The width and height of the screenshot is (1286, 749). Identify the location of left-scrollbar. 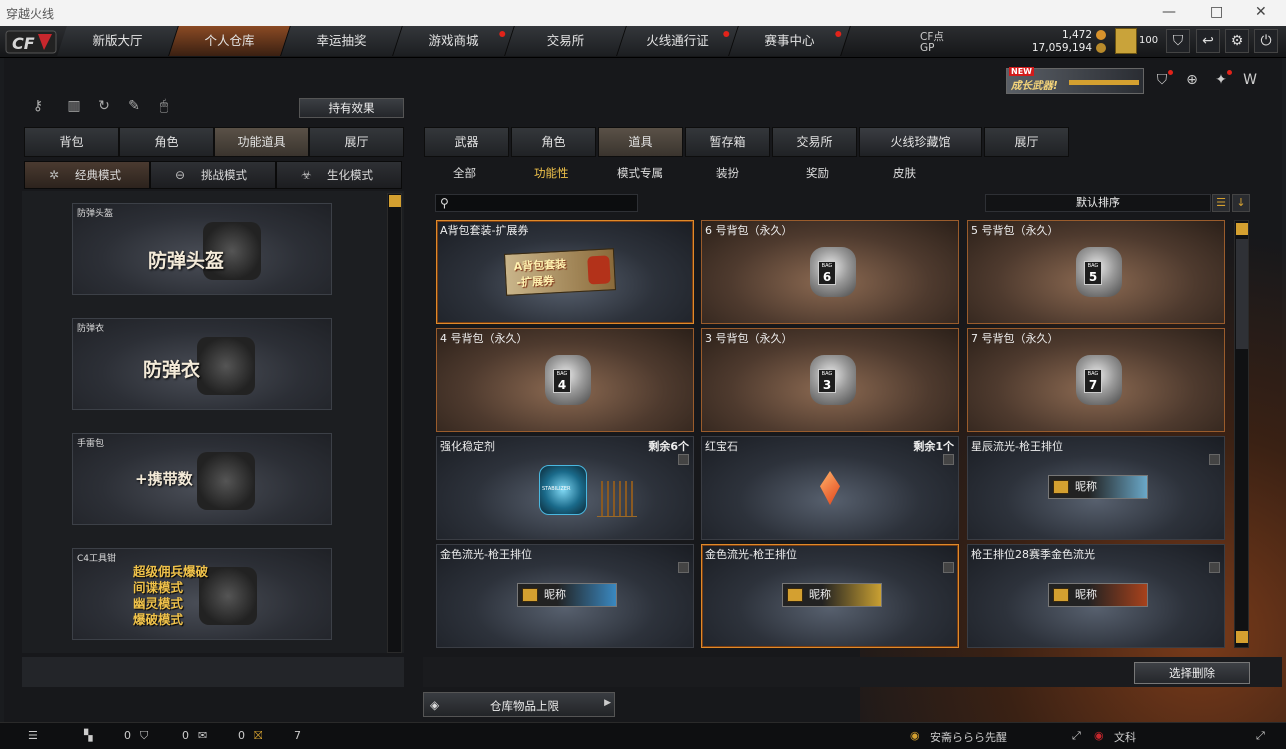
(394, 423).